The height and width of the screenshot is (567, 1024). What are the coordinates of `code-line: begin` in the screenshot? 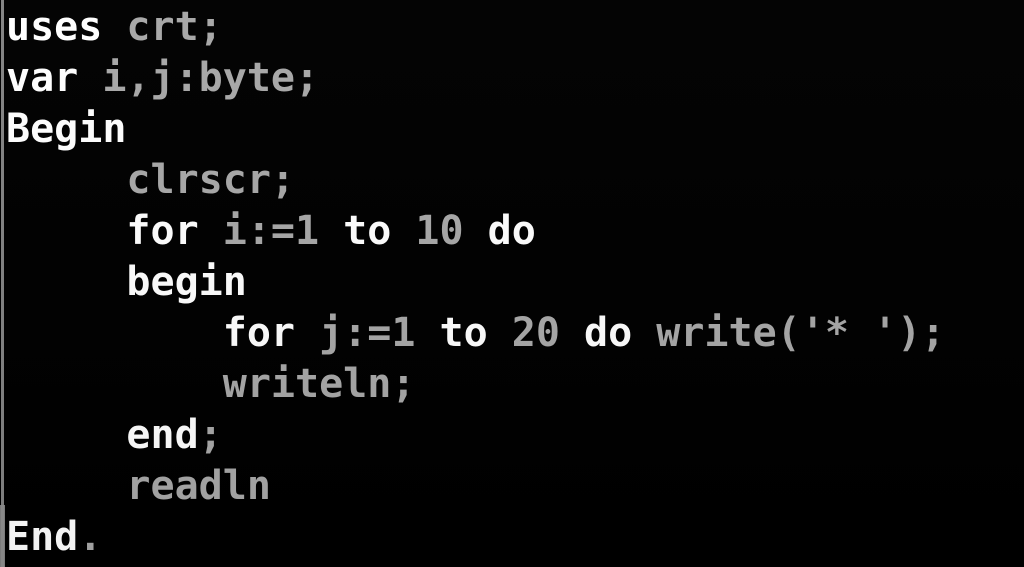 It's located at (512, 282).